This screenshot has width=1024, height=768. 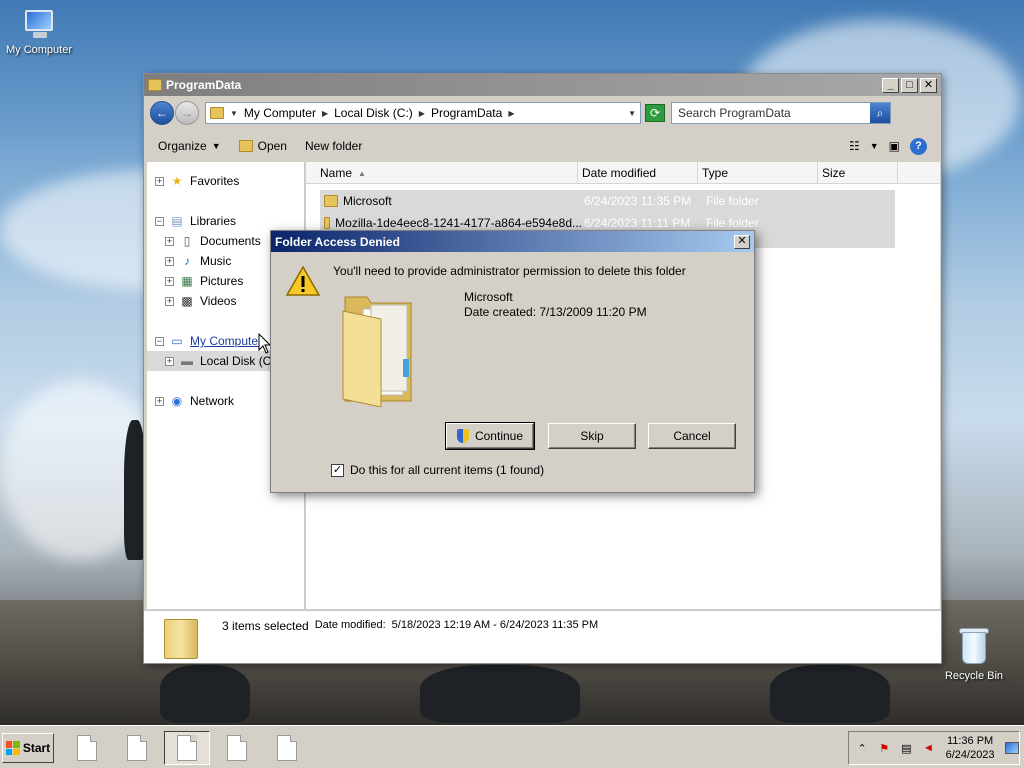 I want to click on minimize-button: _, so click(x=890, y=85).